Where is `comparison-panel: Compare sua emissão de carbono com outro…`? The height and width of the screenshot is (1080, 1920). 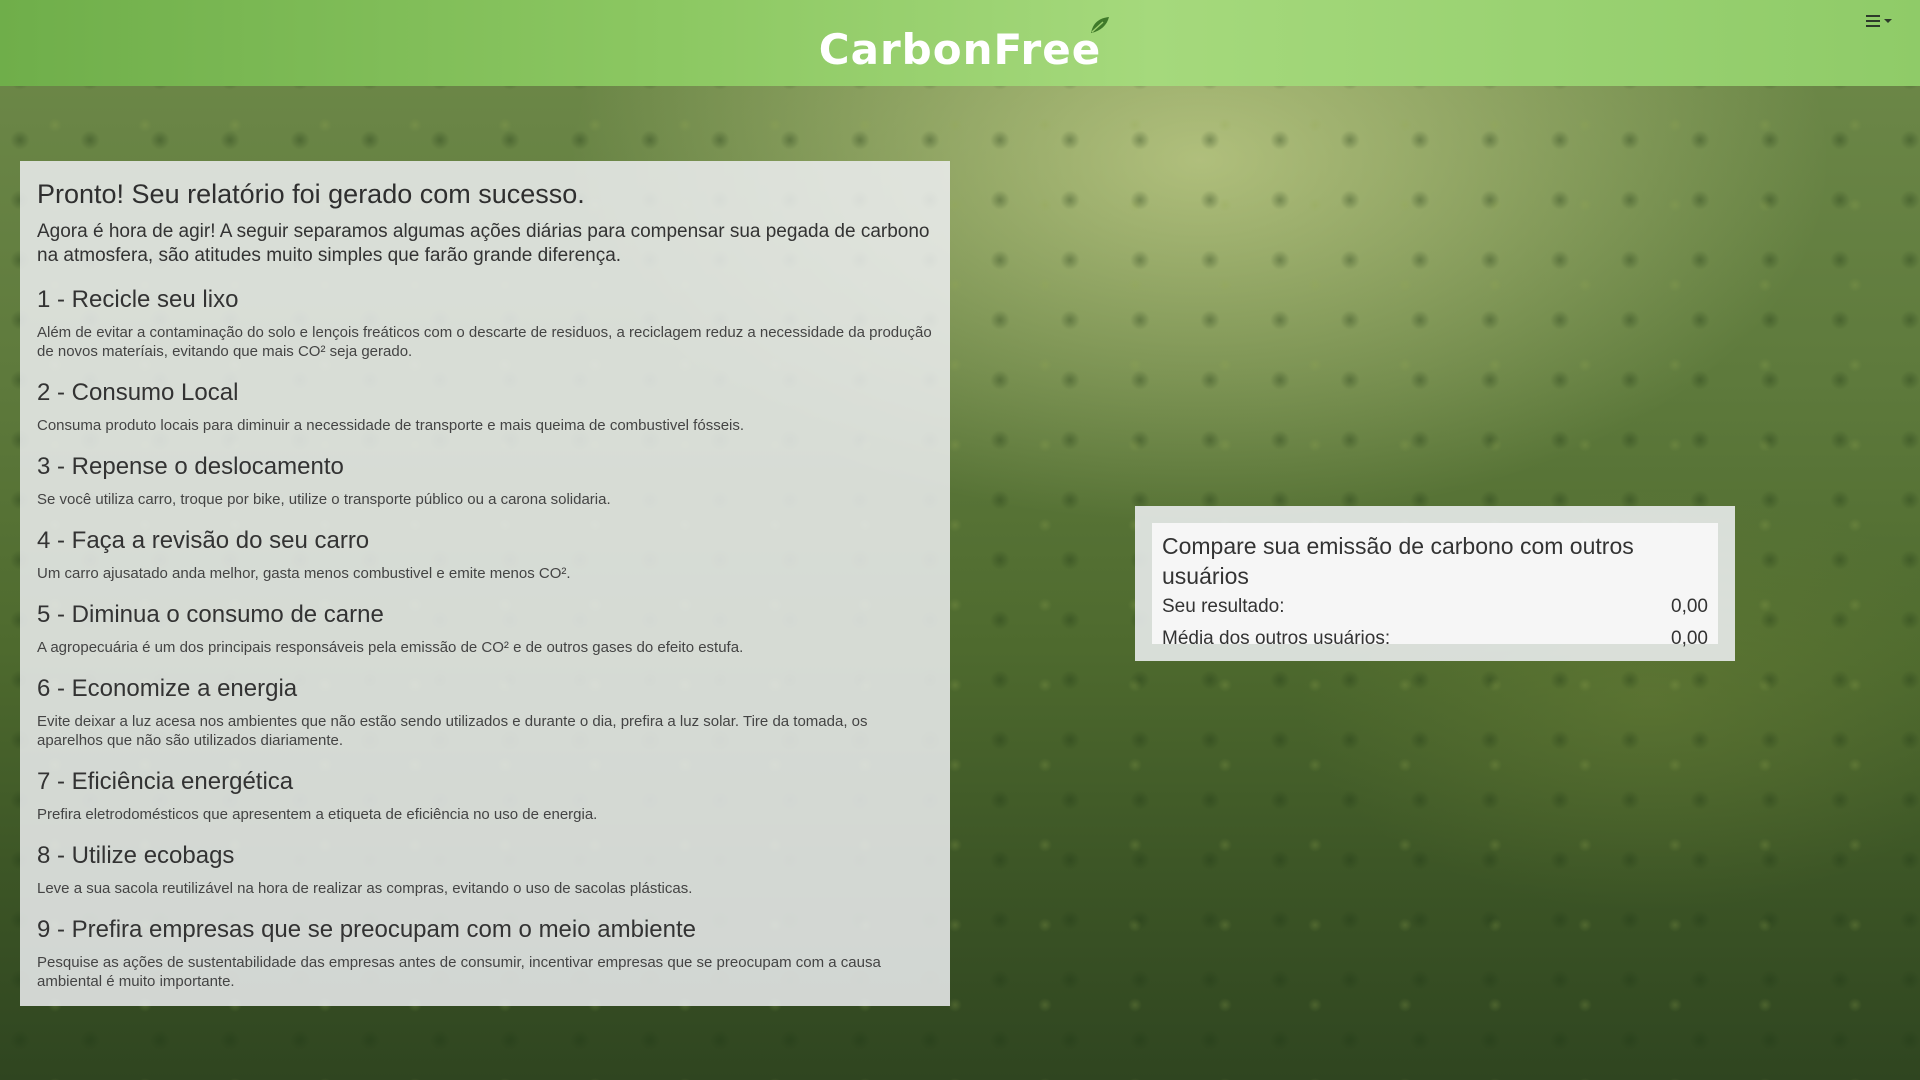
comparison-panel: Compare sua emissão de carbono com outro… is located at coordinates (1435, 583).